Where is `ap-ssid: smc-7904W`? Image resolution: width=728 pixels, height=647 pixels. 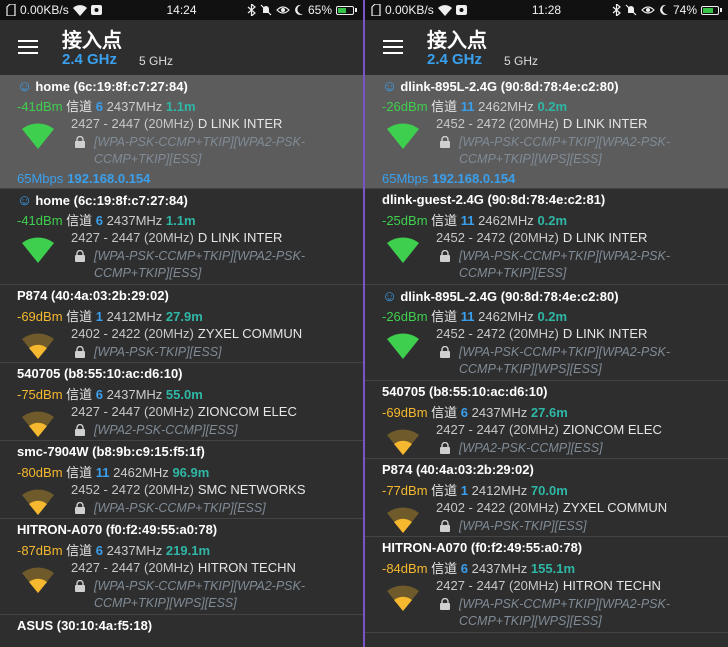 ap-ssid: smc-7904W is located at coordinates (53, 451).